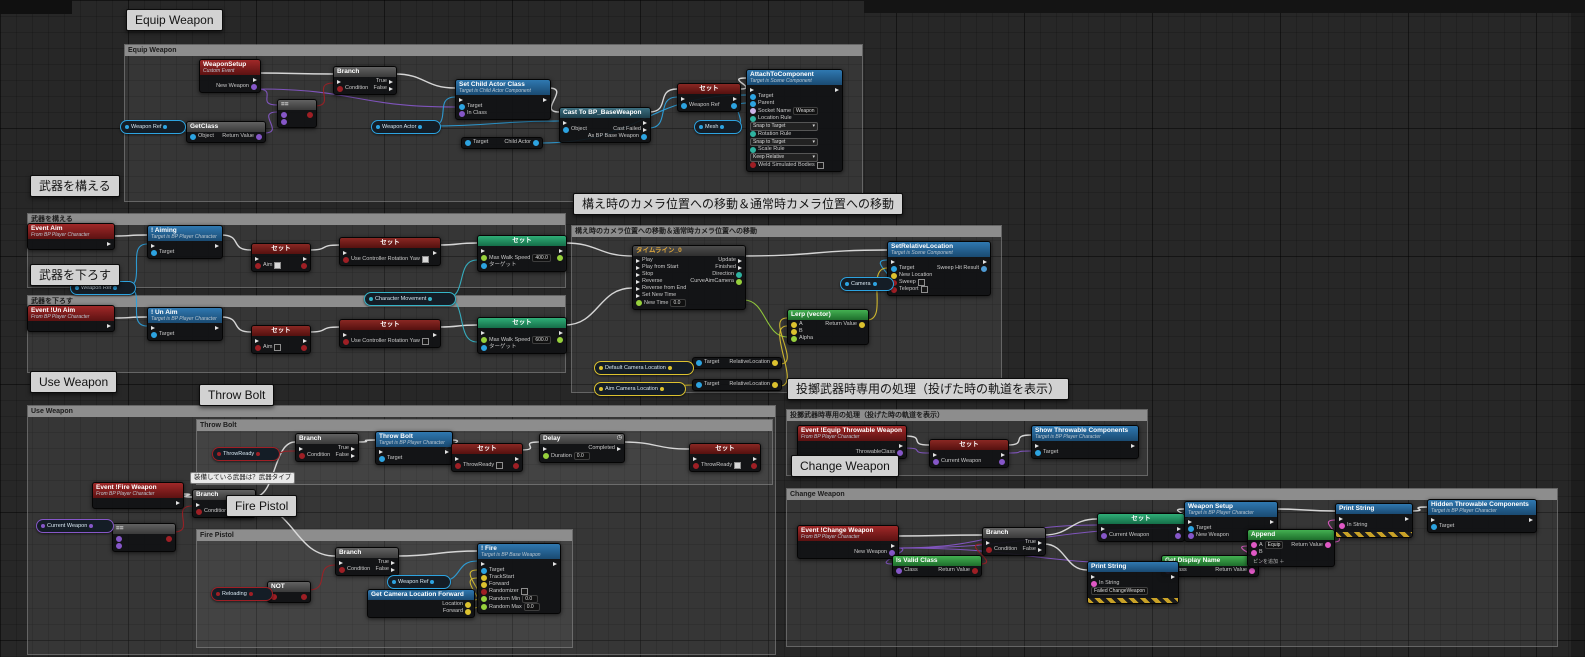 This screenshot has width=1585, height=657. What do you see at coordinates (1224, 6) in the screenshot?
I see `top-right-panel` at bounding box center [1224, 6].